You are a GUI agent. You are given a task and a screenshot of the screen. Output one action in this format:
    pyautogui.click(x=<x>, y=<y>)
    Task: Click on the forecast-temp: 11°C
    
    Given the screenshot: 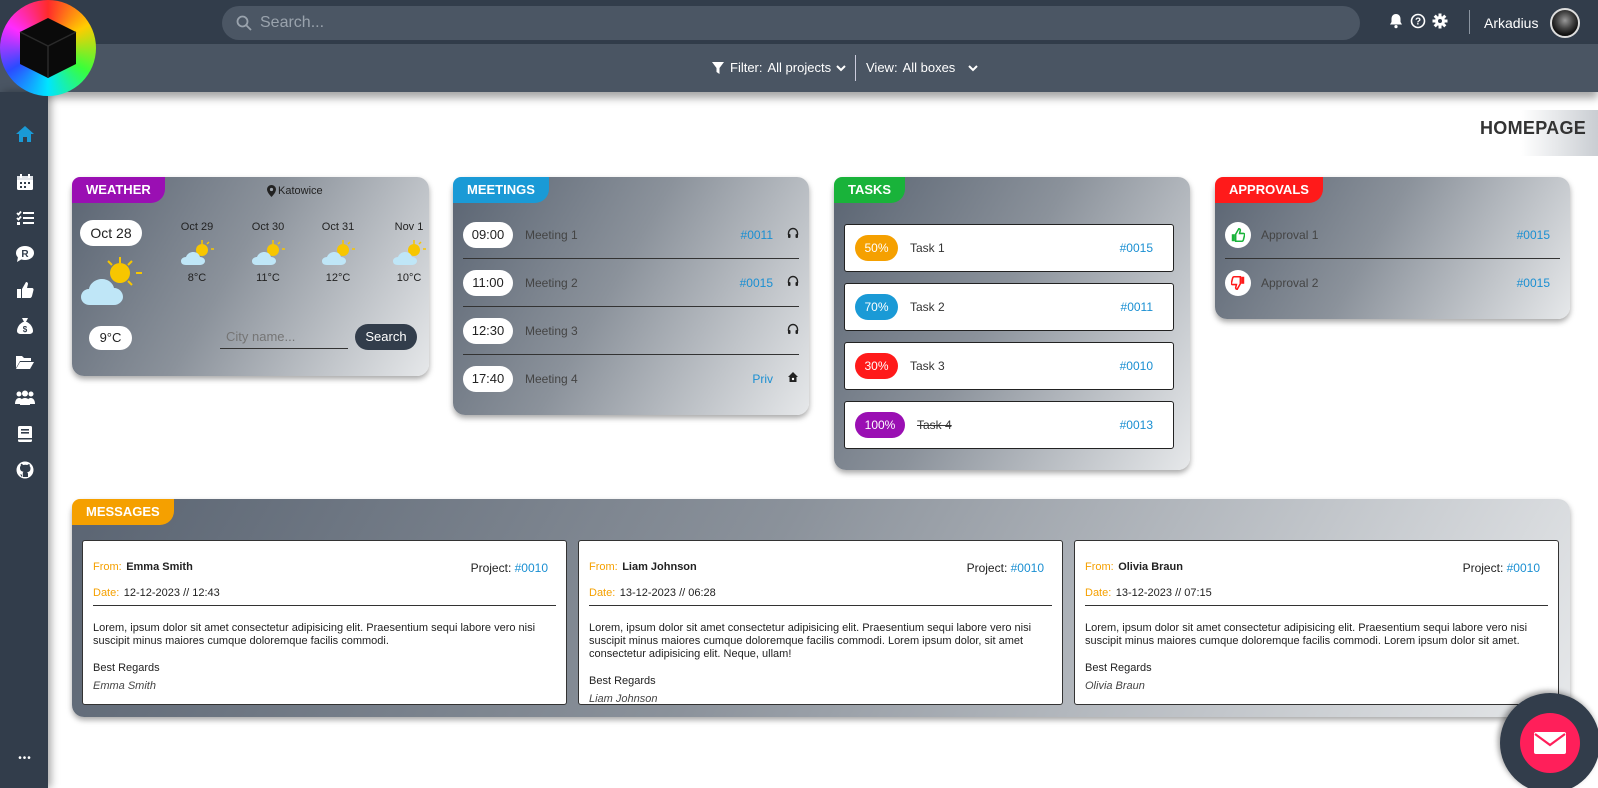 What is the action you would take?
    pyautogui.click(x=268, y=278)
    